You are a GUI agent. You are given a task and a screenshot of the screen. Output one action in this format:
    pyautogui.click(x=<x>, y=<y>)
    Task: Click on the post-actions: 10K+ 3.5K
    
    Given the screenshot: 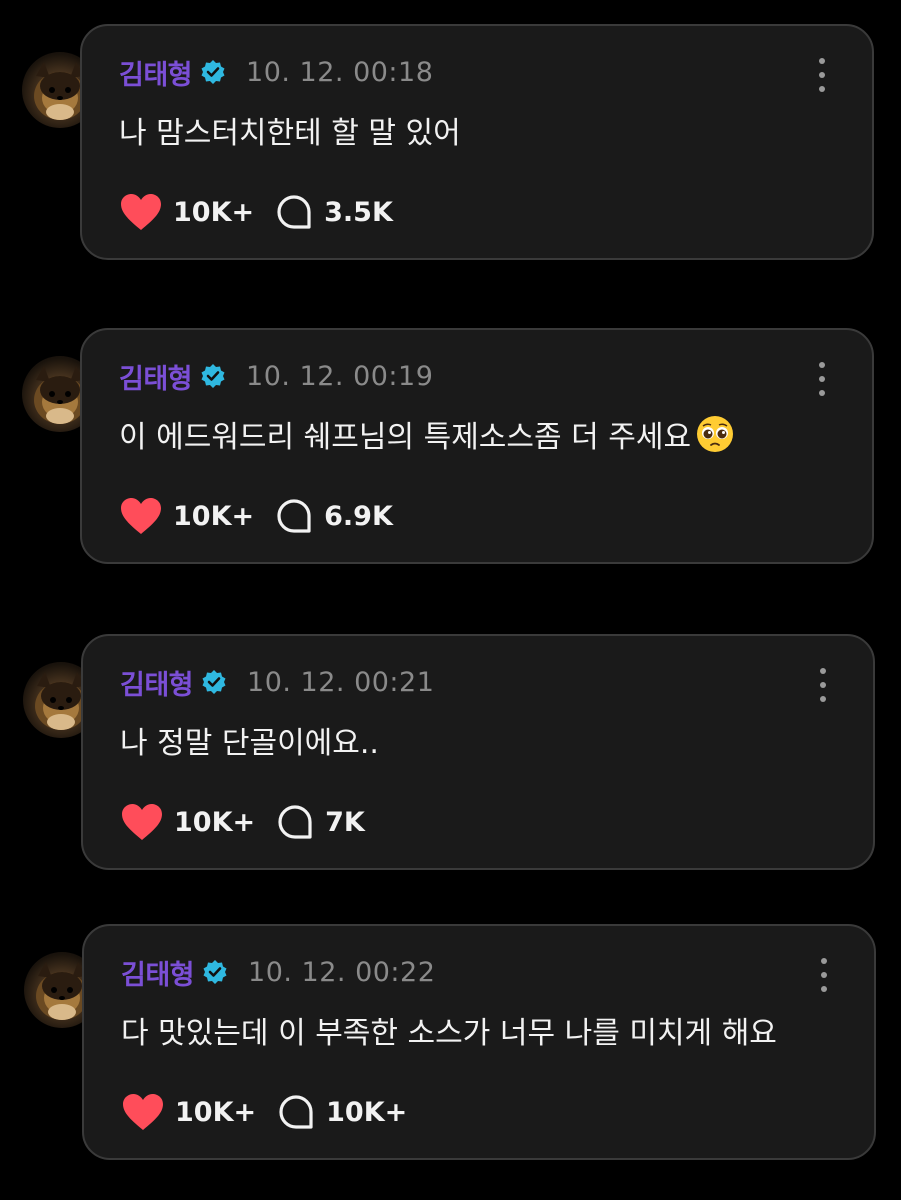 What is the action you would take?
    pyautogui.click(x=256, y=212)
    